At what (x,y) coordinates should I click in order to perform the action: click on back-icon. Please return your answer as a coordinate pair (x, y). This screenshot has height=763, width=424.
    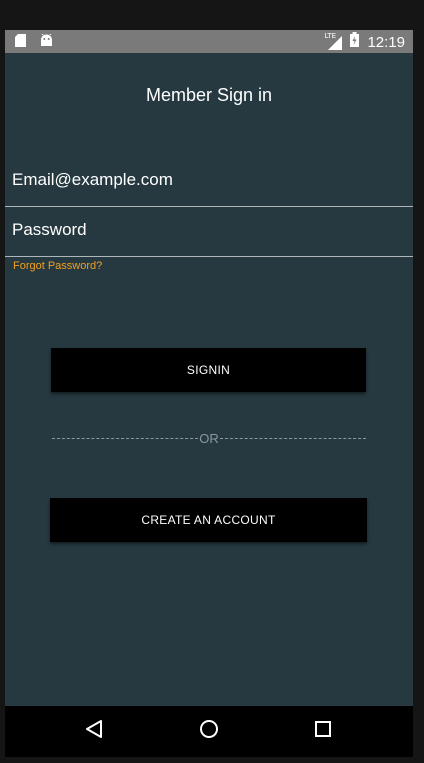
    Looking at the image, I should click on (94, 731).